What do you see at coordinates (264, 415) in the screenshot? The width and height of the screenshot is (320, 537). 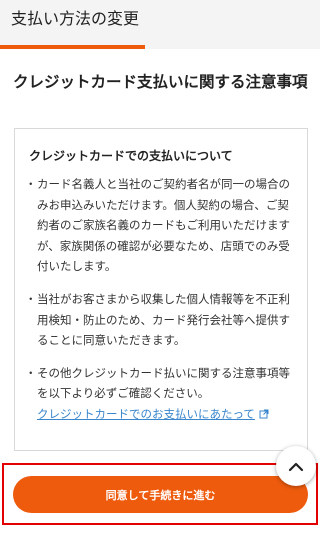 I see `external-link-icon` at bounding box center [264, 415].